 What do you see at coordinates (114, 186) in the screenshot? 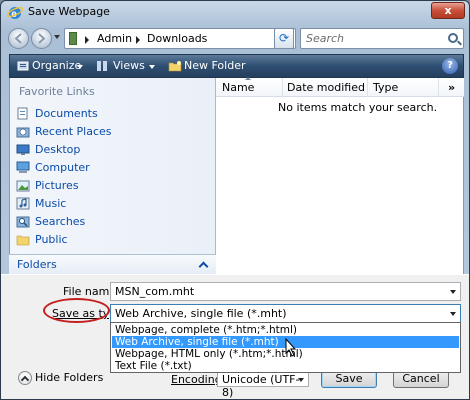
I see `sidebar-item-pictures: Pictures` at bounding box center [114, 186].